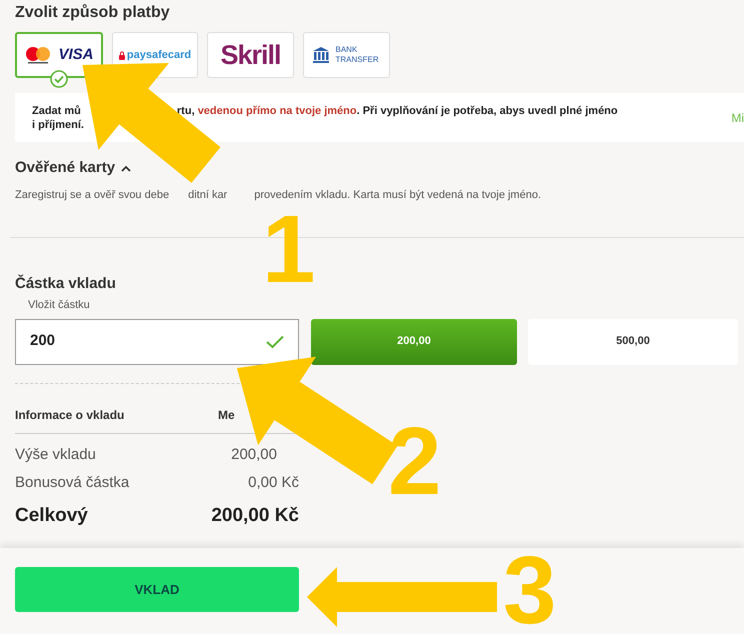  Describe the element at coordinates (59, 305) in the screenshot. I see `field-label: Vložit částku` at that location.